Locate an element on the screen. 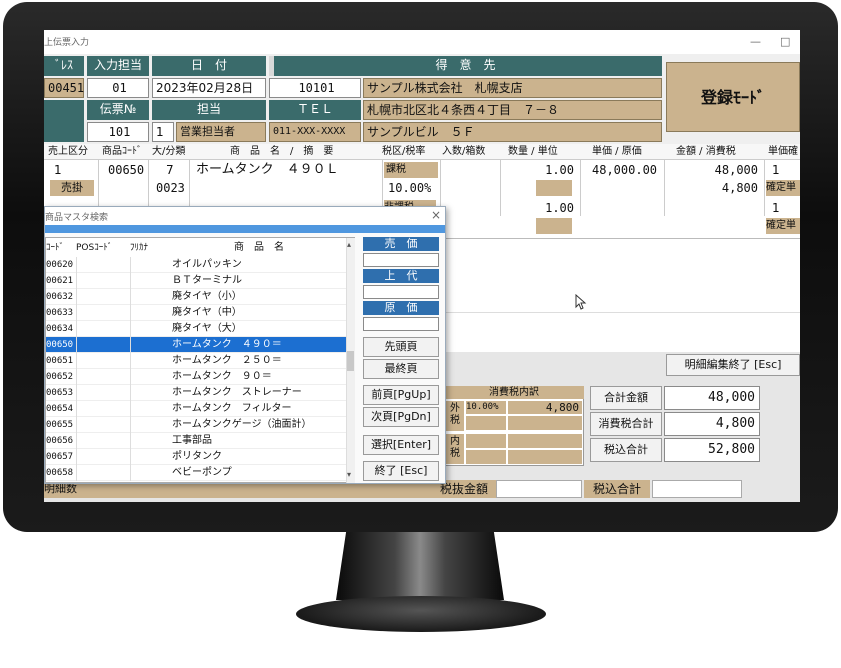 The height and width of the screenshot is (668, 841). maximize-icon: □ is located at coordinates (785, 41).